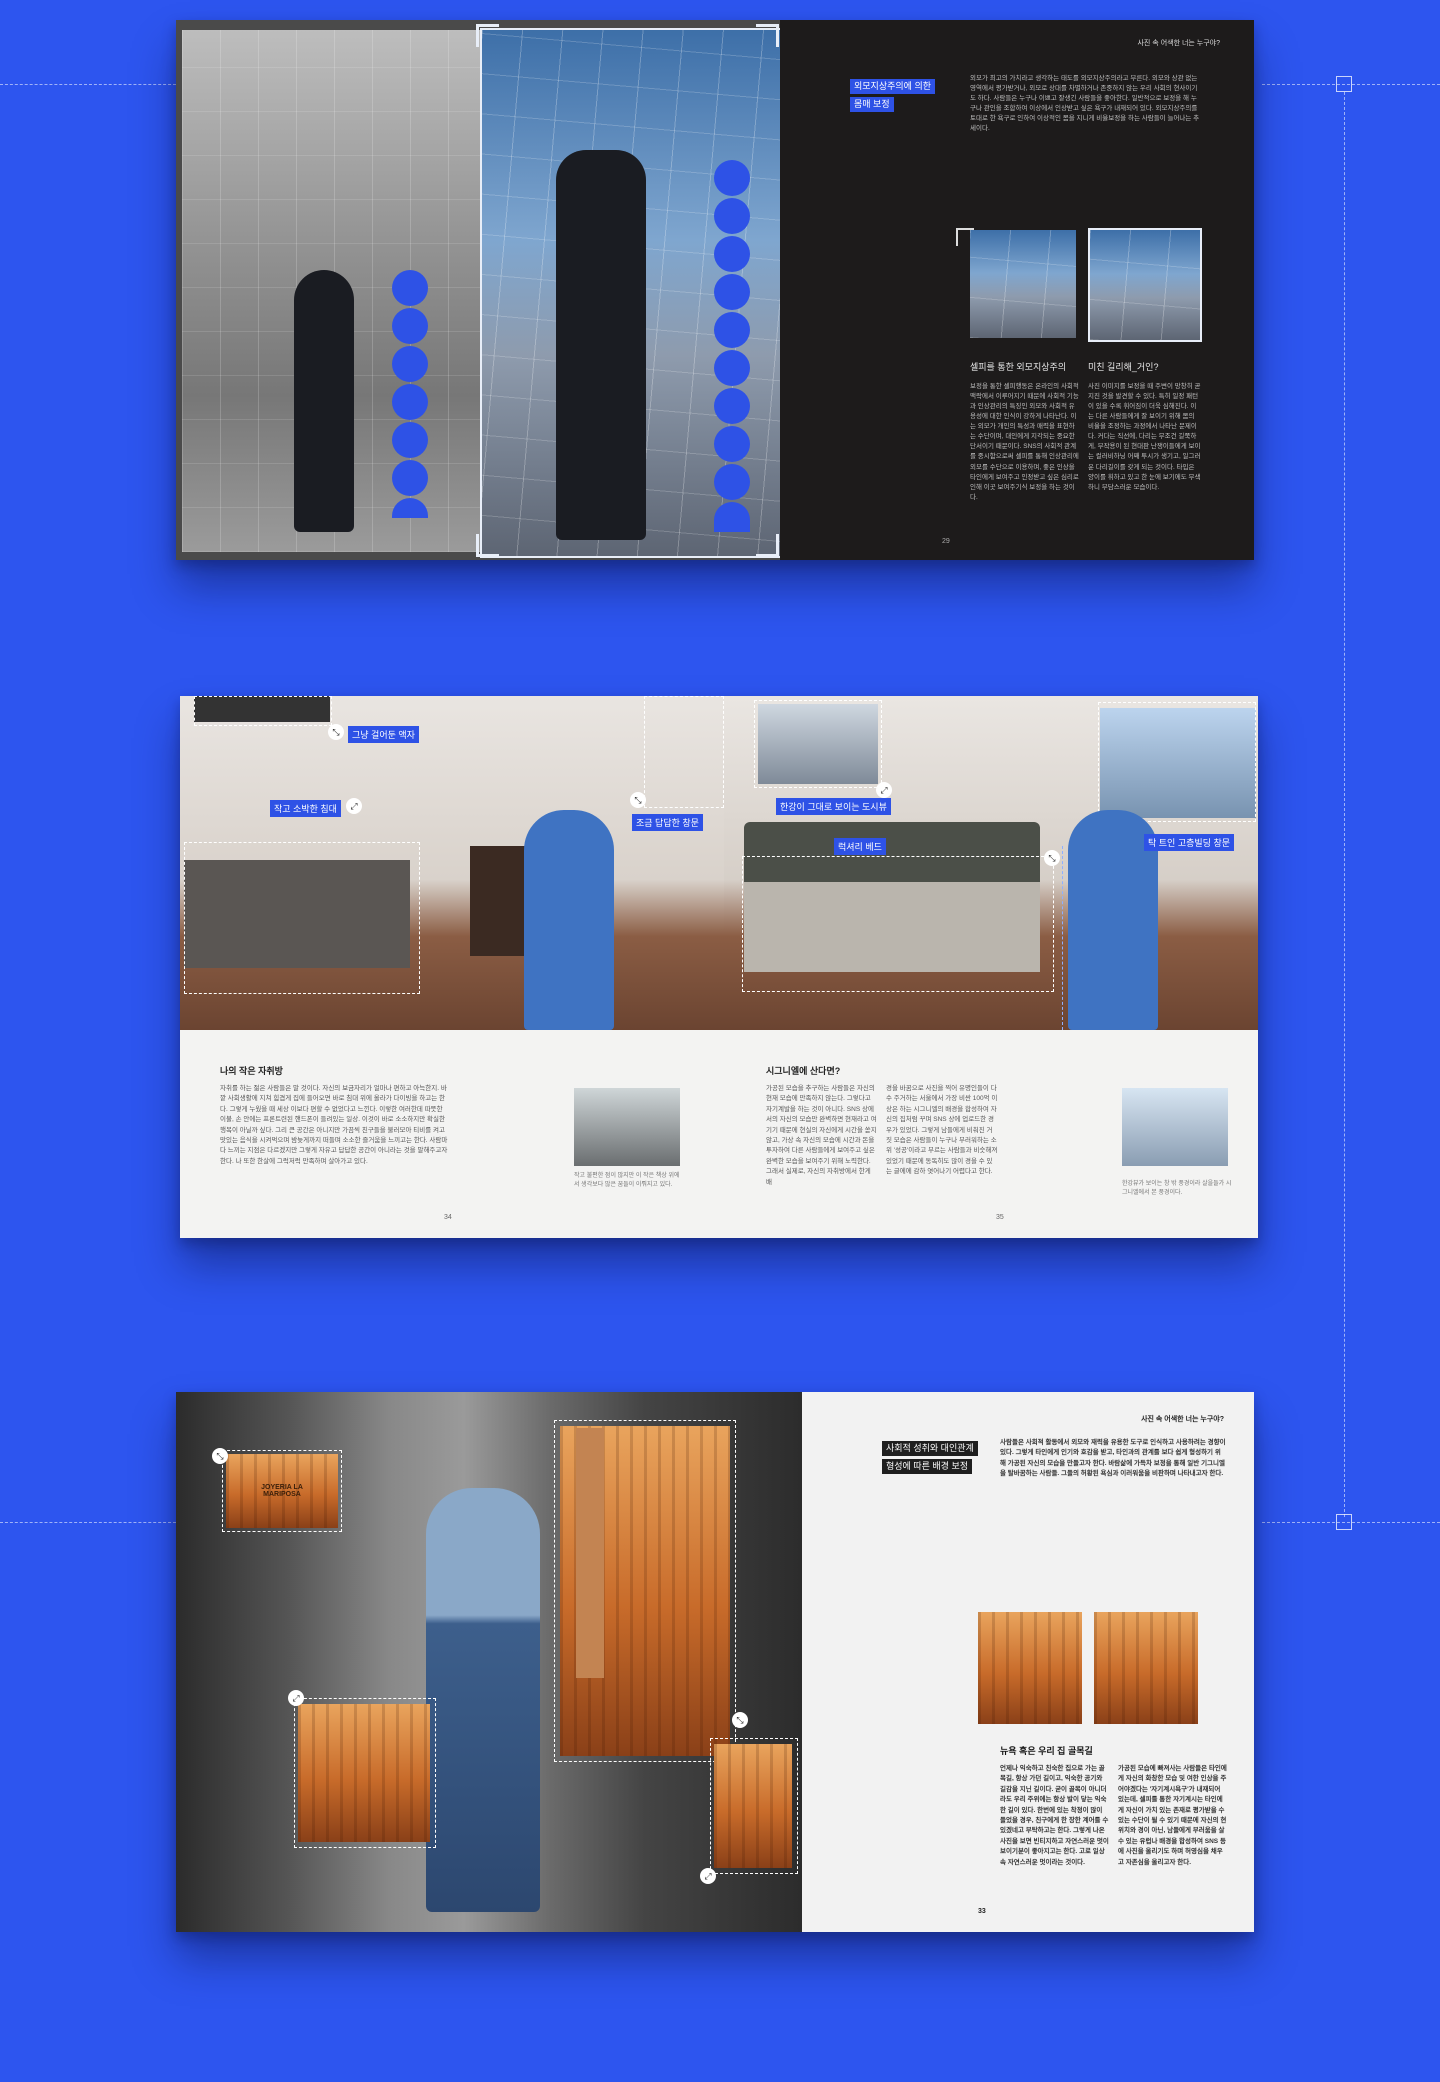  What do you see at coordinates (667, 822) in the screenshot?
I see `callout-window: 조금 답답한 창문` at bounding box center [667, 822].